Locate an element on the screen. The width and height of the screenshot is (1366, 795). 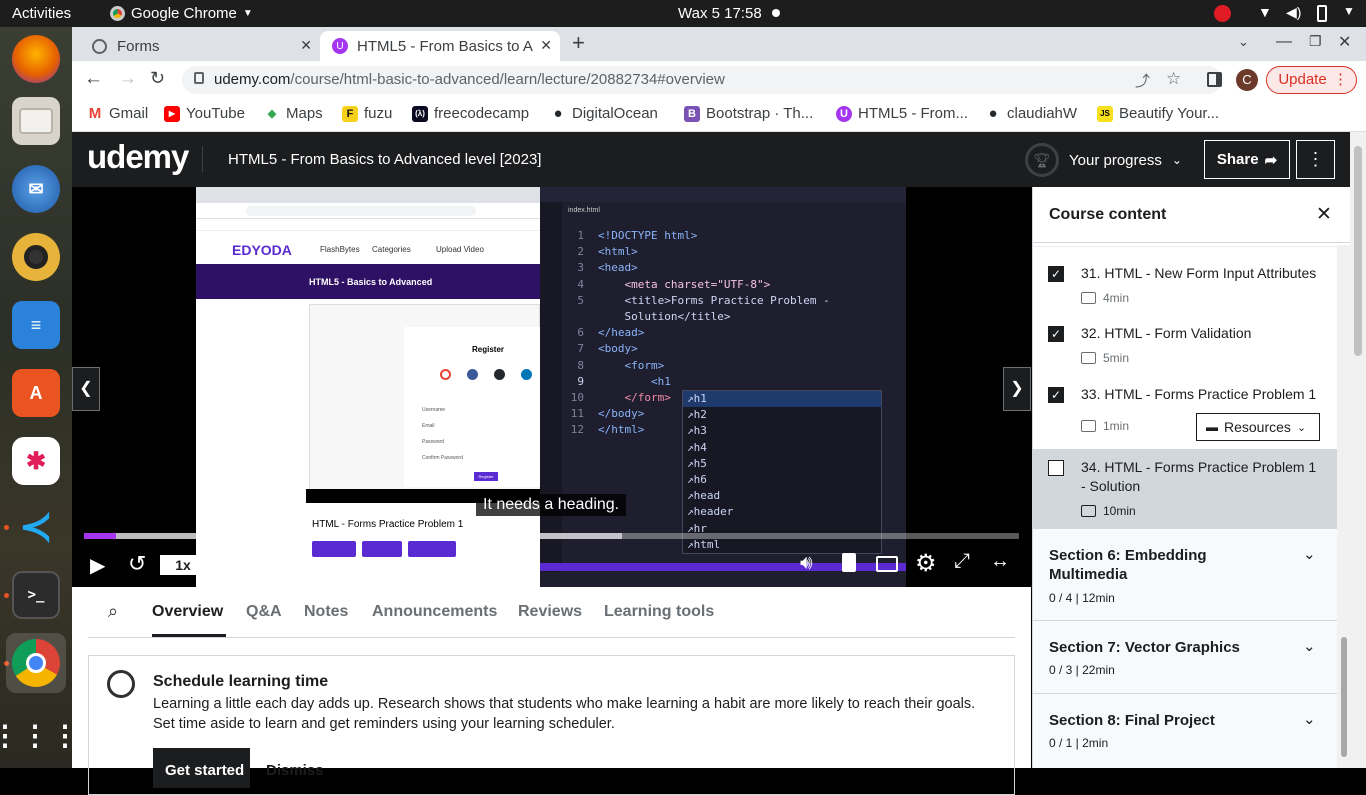
captions-icon is located at coordinates (887, 564).